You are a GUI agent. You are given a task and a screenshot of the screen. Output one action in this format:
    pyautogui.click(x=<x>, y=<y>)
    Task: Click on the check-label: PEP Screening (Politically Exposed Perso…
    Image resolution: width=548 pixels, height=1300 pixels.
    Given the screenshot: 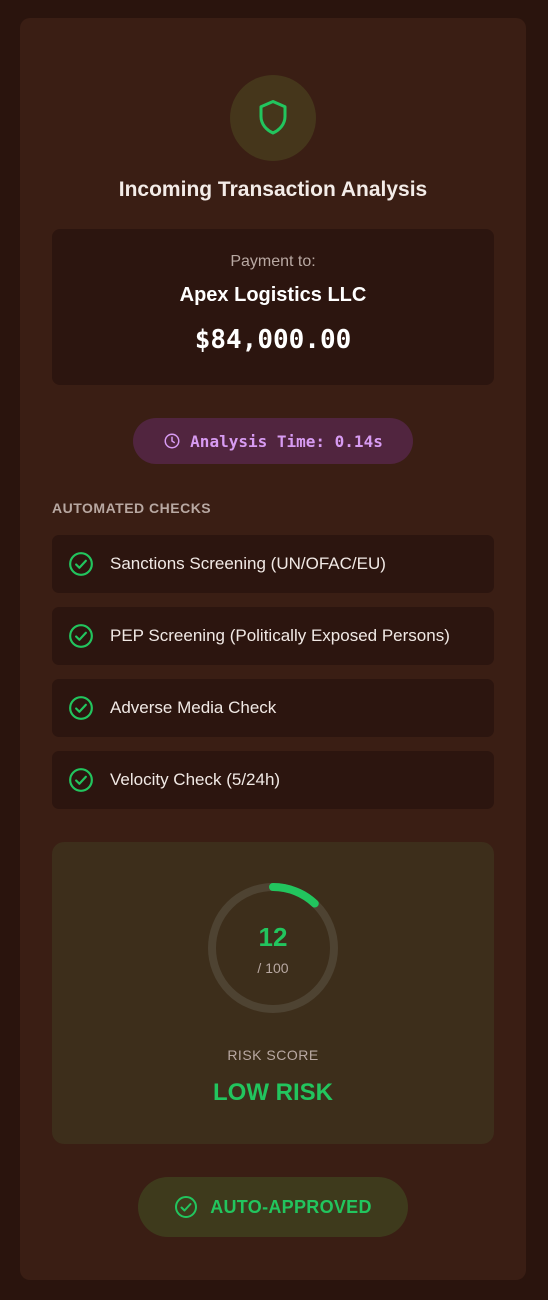 What is the action you would take?
    pyautogui.click(x=280, y=635)
    